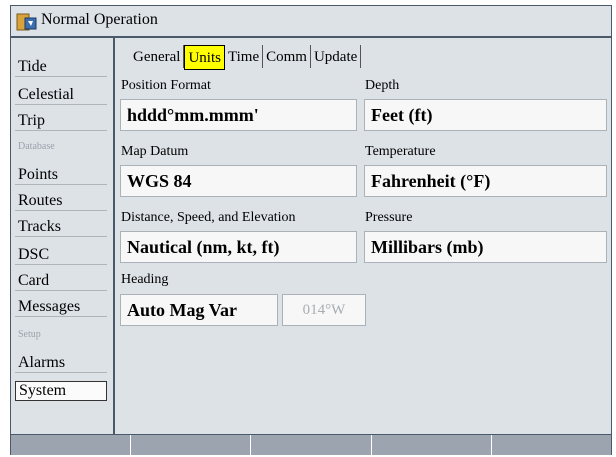 The width and height of the screenshot is (616, 457). I want to click on softkey-bar, so click(311, 445).